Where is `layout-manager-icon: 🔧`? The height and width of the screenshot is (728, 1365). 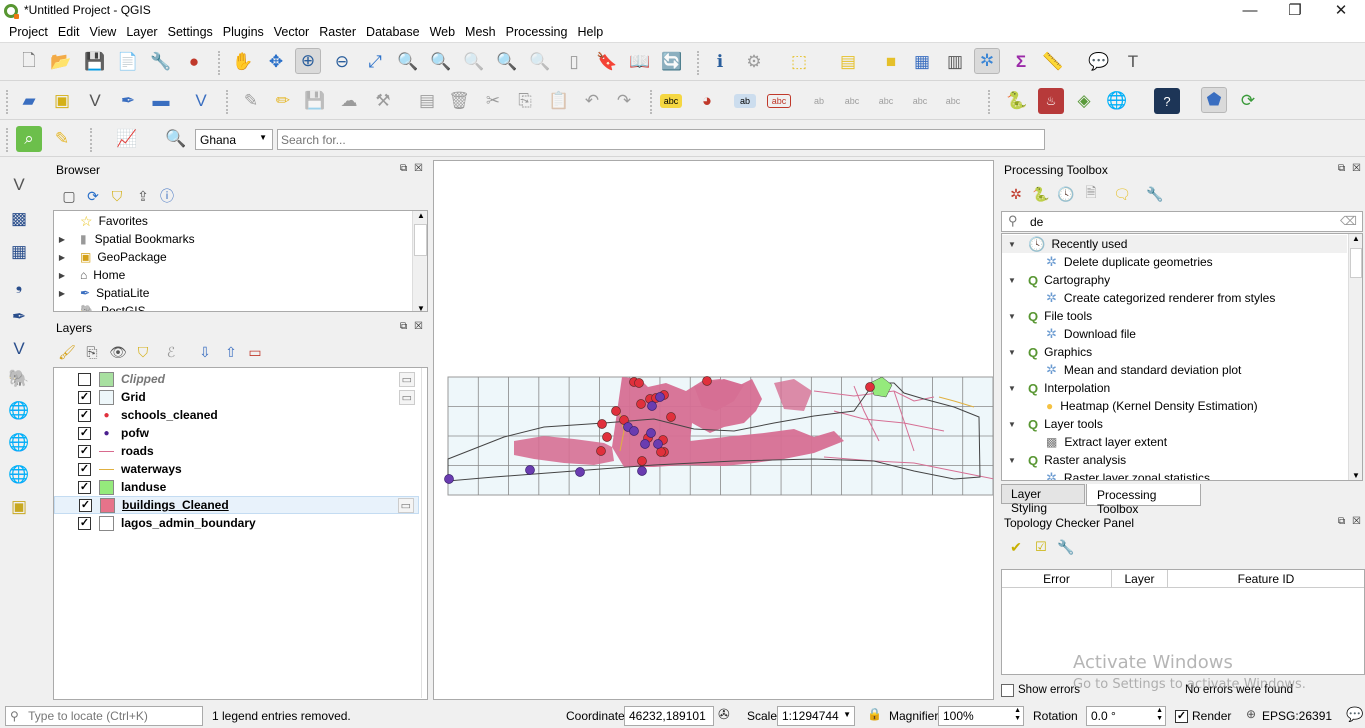
layout-manager-icon: 🔧 is located at coordinates (161, 62).